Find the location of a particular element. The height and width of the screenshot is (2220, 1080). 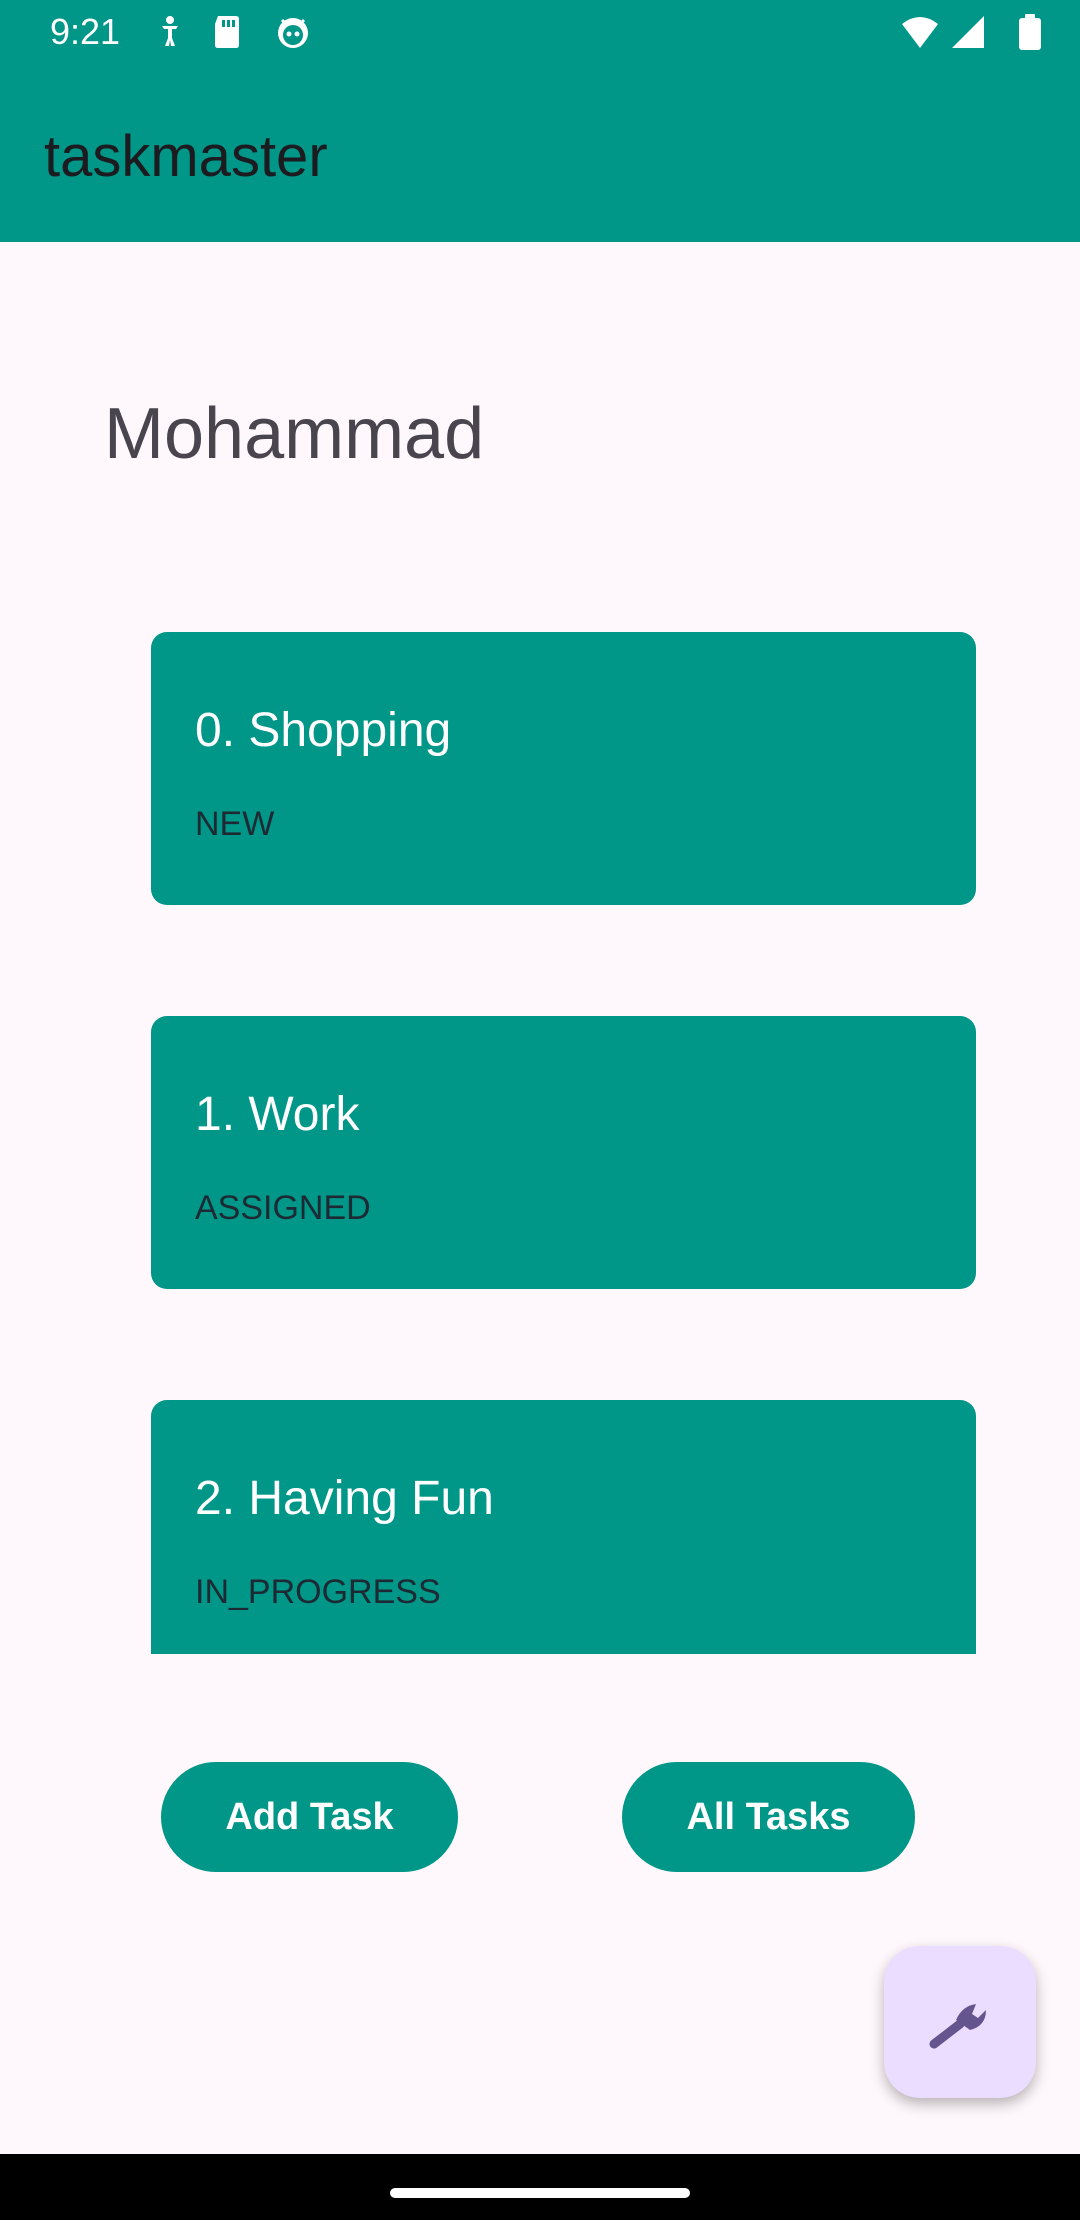

task-card: 1. Work ASSIGNED is located at coordinates (563, 1152).